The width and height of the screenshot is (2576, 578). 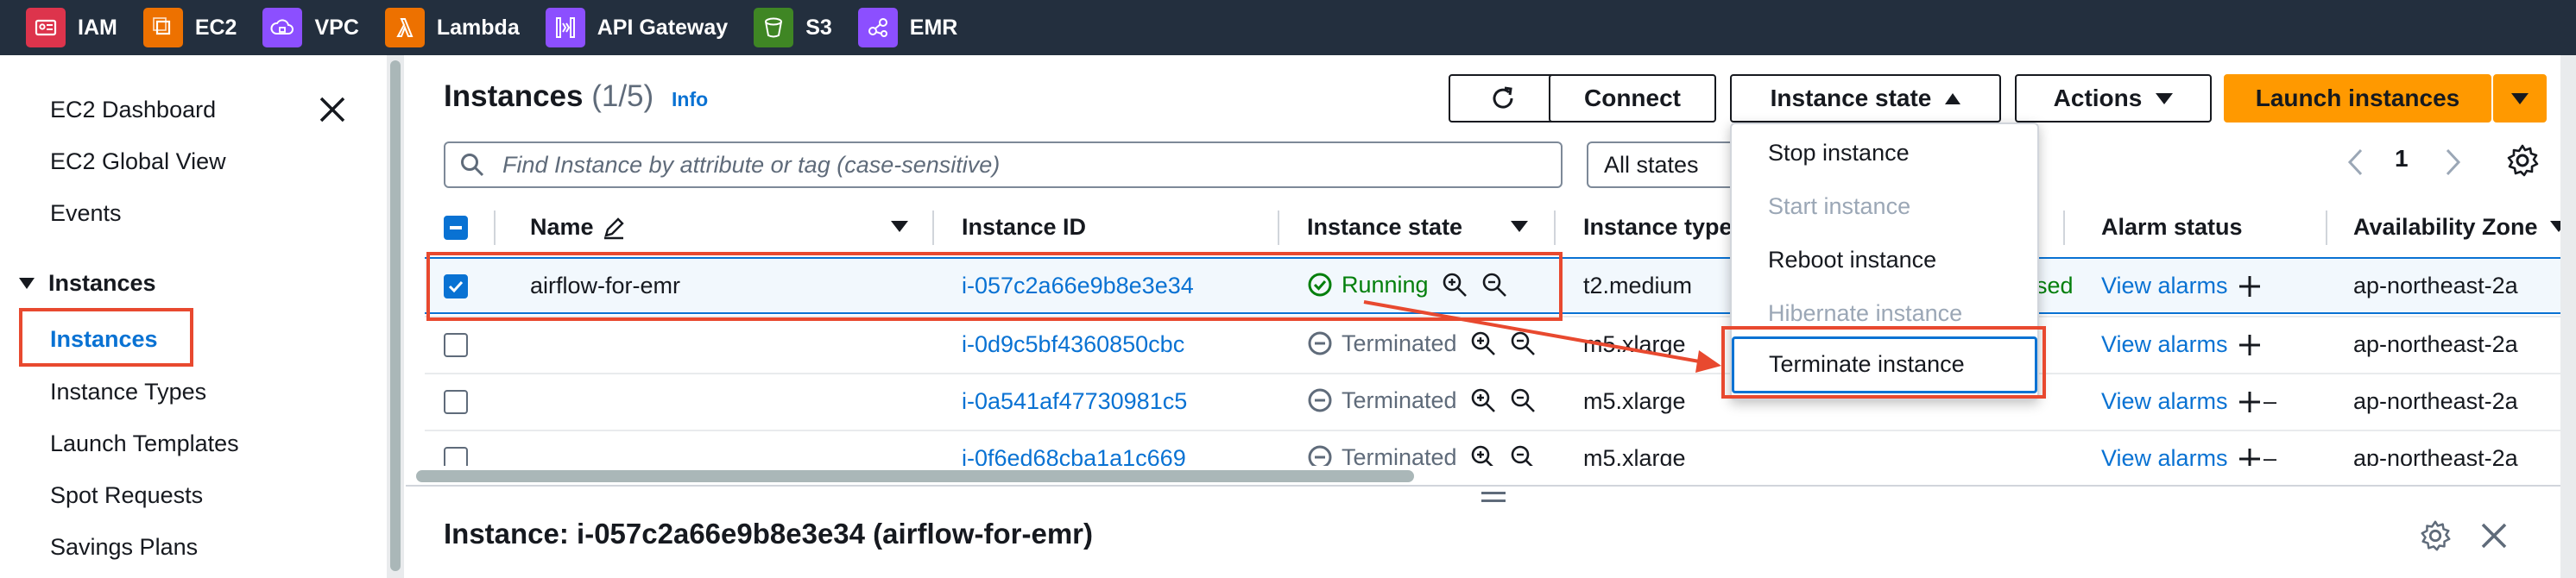 I want to click on column-label: Name, so click(x=562, y=227).